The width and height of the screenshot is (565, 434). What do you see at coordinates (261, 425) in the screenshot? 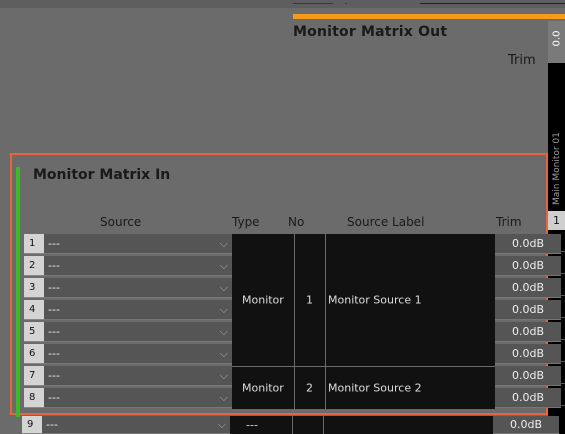
I see `type-cell: ---` at bounding box center [261, 425].